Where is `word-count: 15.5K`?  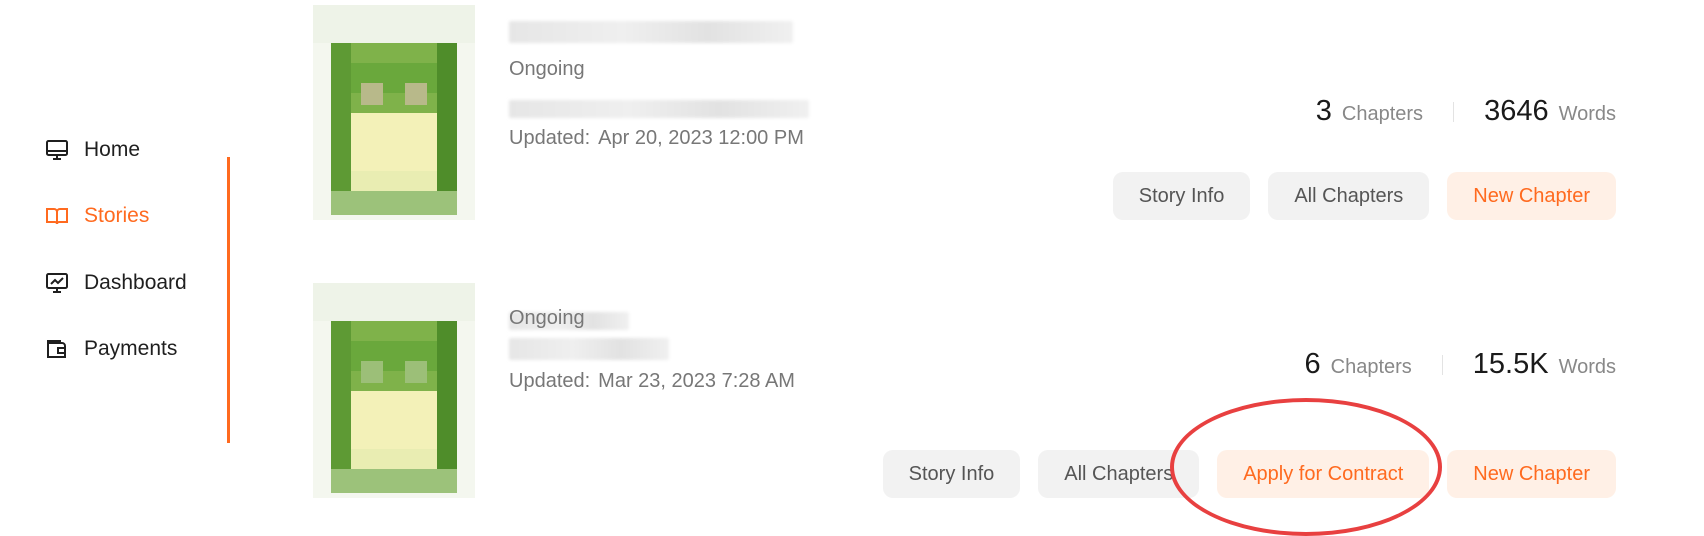
word-count: 15.5K is located at coordinates (1510, 364).